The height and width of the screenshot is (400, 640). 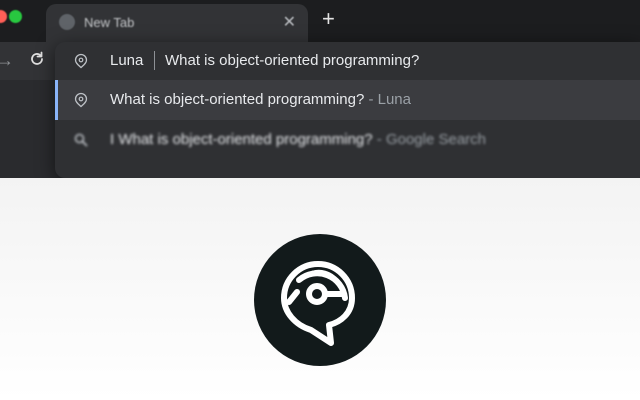 I want to click on window-close-dot, so click(x=3, y=16).